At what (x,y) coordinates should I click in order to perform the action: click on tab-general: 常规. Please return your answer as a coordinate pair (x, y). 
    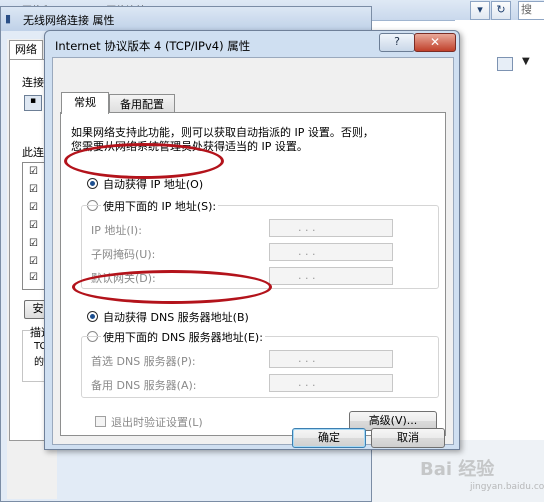
    Looking at the image, I should click on (85, 103).